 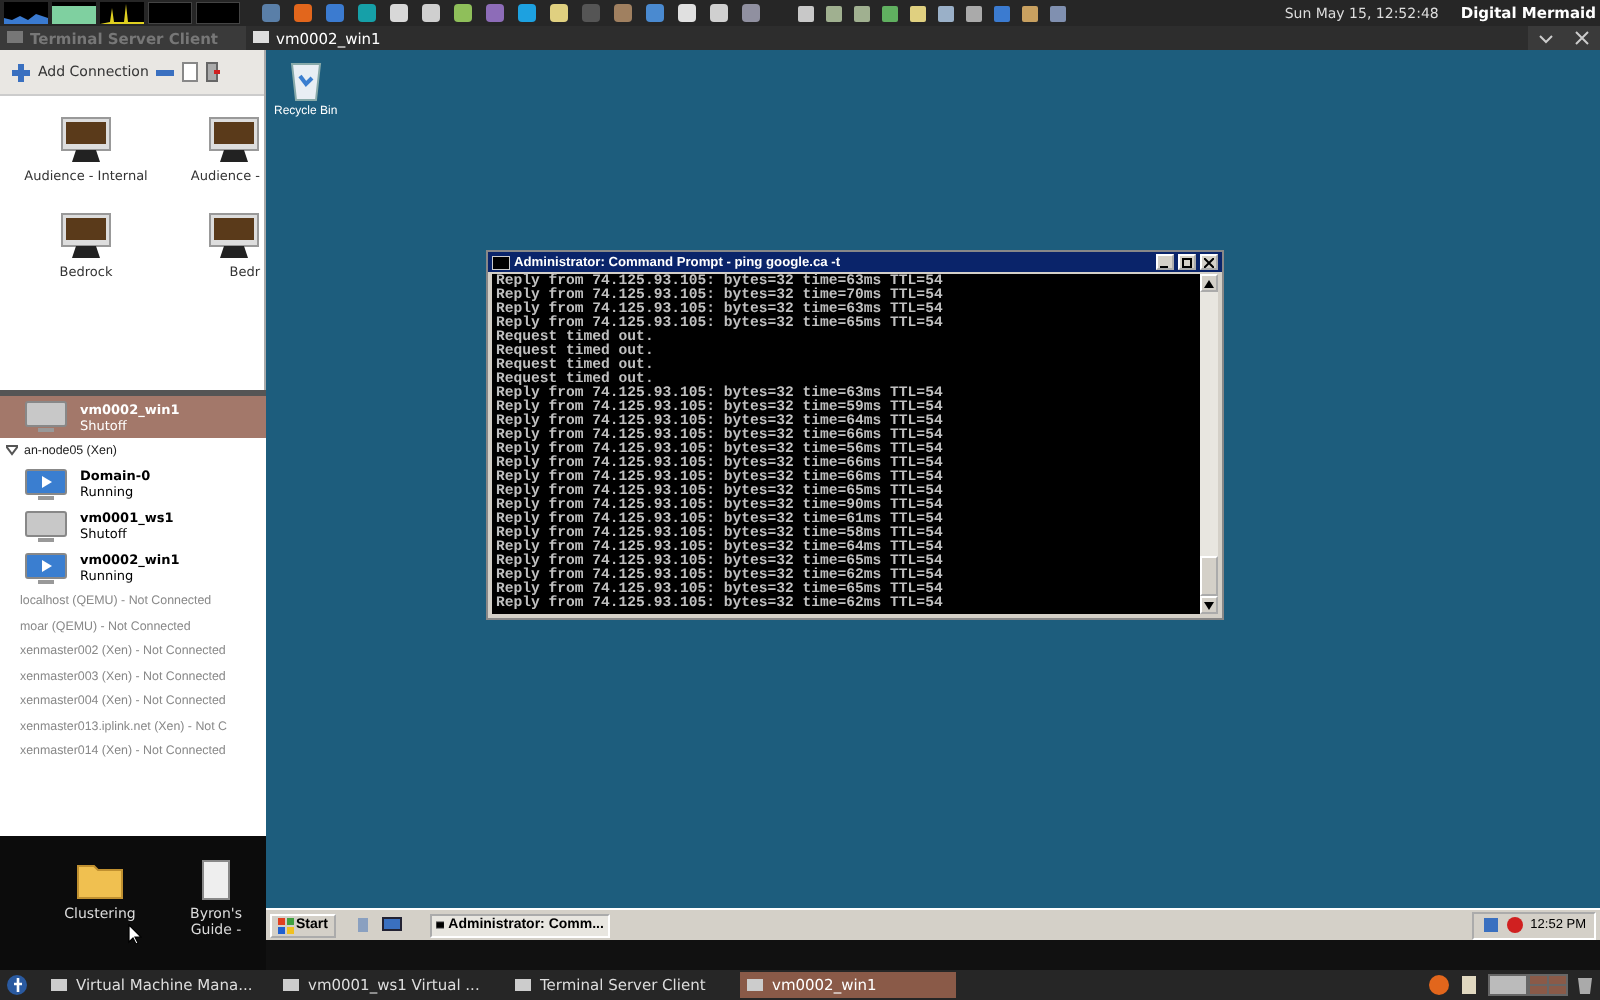 I want to click on workspace-switcher-icon, so click(x=1528, y=985).